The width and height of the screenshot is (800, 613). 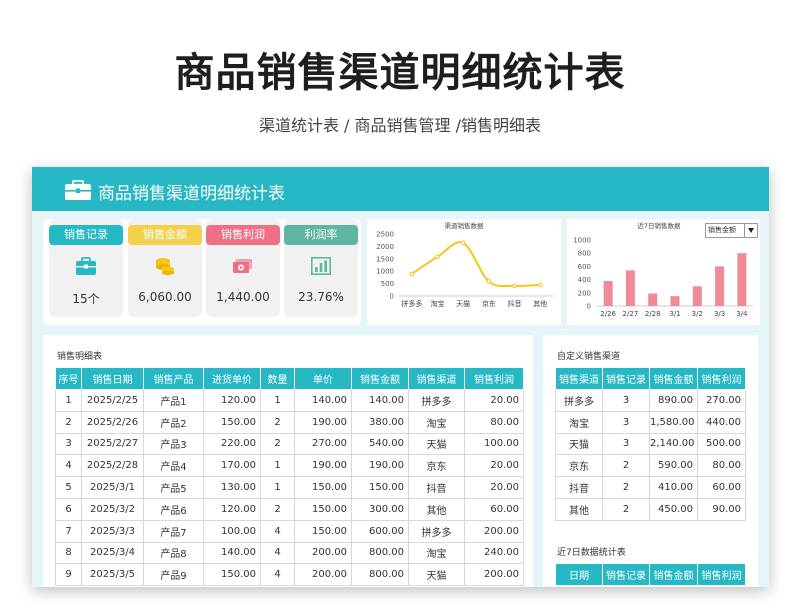 What do you see at coordinates (112, 553) in the screenshot?
I see `table-cell: 2025/3/4` at bounding box center [112, 553].